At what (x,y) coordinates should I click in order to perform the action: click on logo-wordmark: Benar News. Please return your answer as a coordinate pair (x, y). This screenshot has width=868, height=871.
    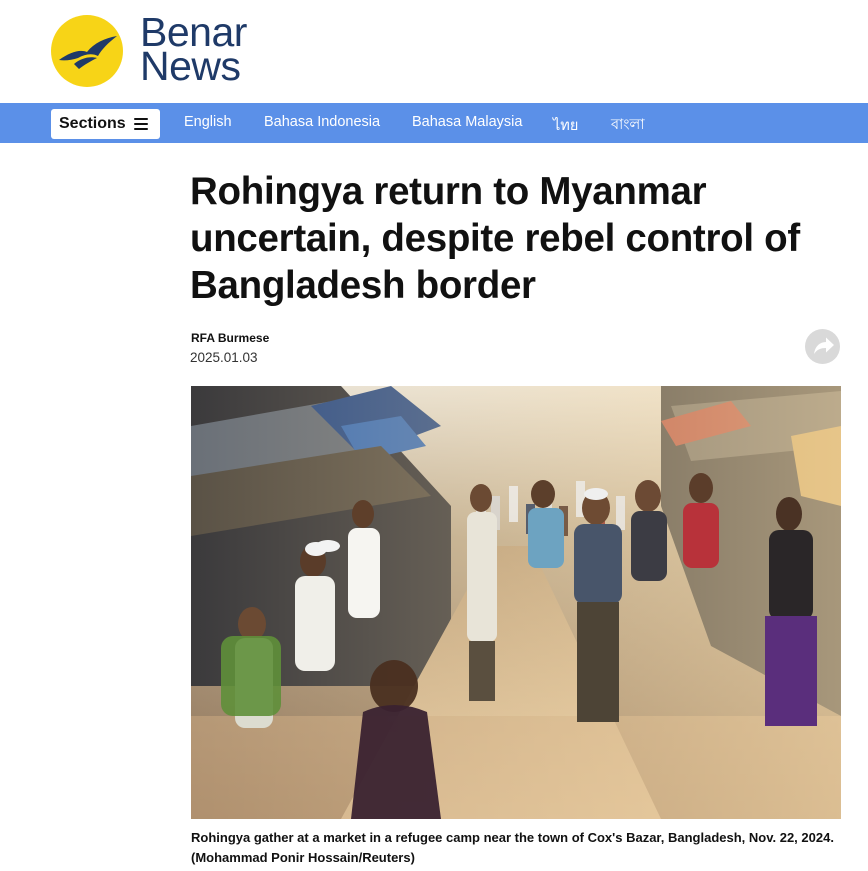
    Looking at the image, I should click on (193, 50).